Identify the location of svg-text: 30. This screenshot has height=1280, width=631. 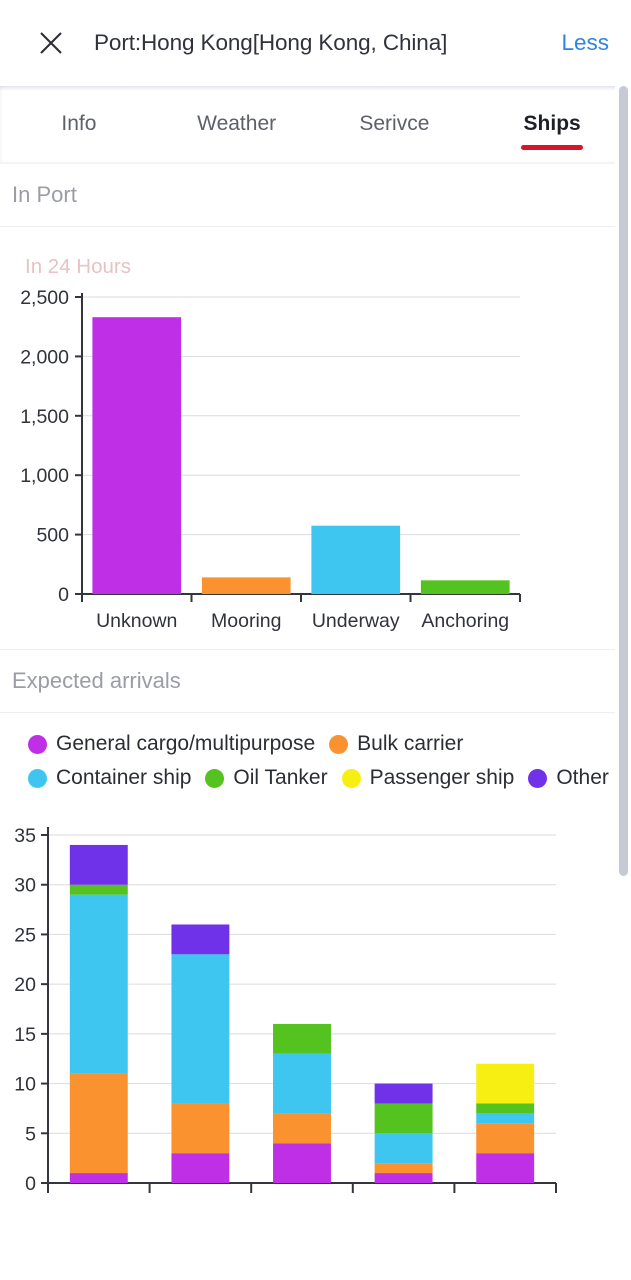
(25, 886).